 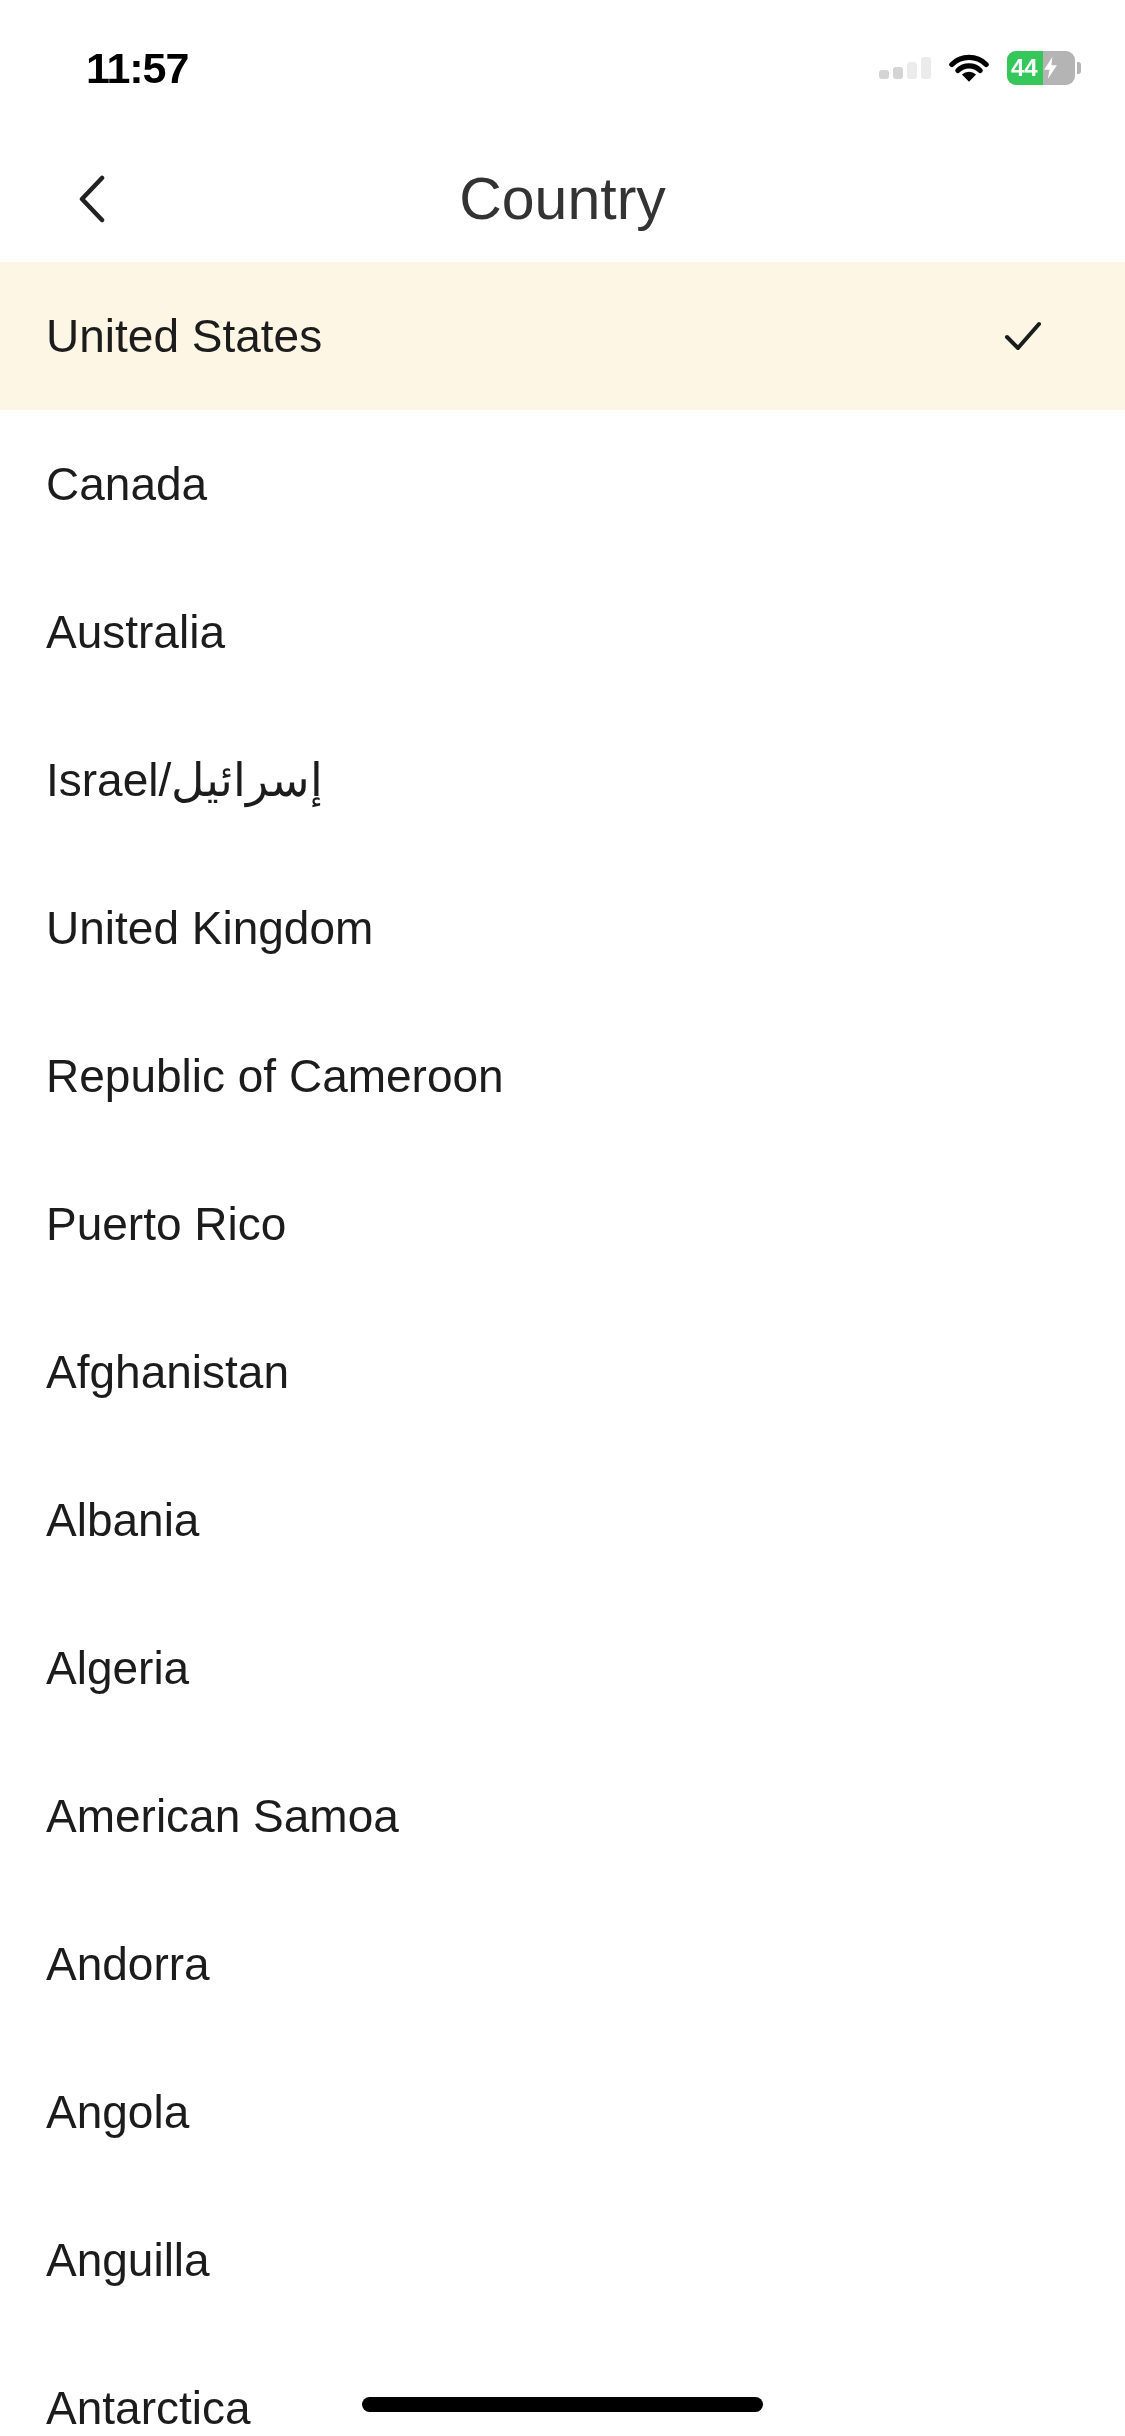 What do you see at coordinates (969, 68) in the screenshot?
I see `wifi-icon` at bounding box center [969, 68].